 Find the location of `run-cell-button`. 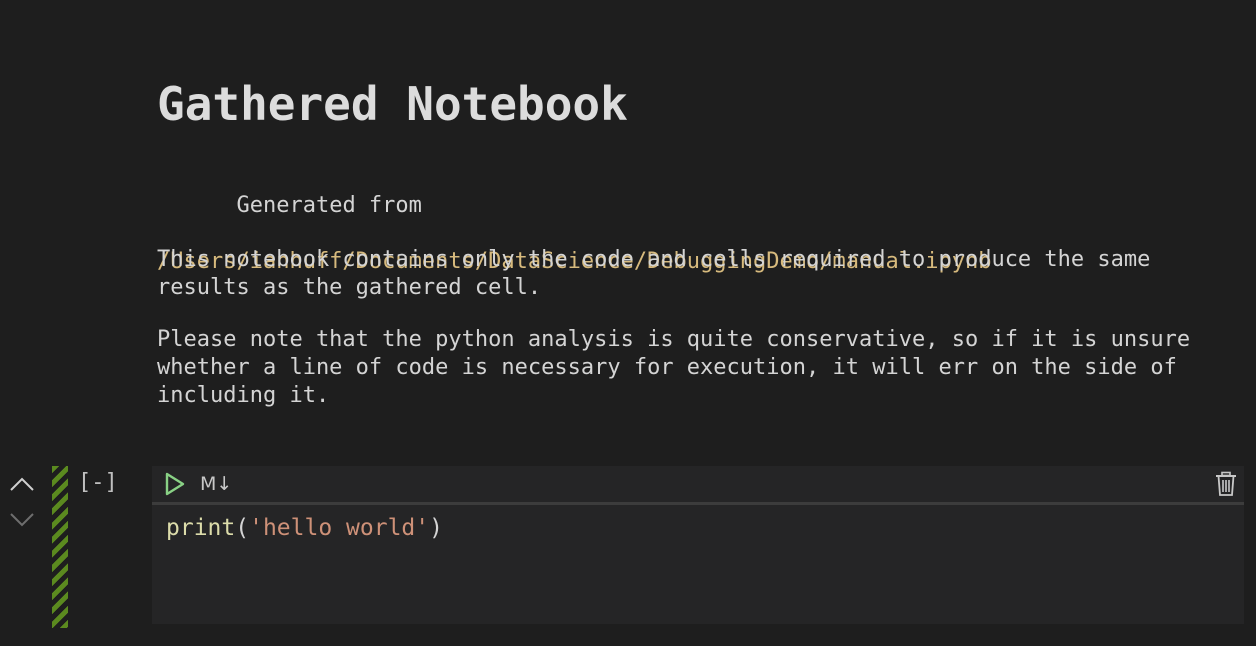

run-cell-button is located at coordinates (175, 484).